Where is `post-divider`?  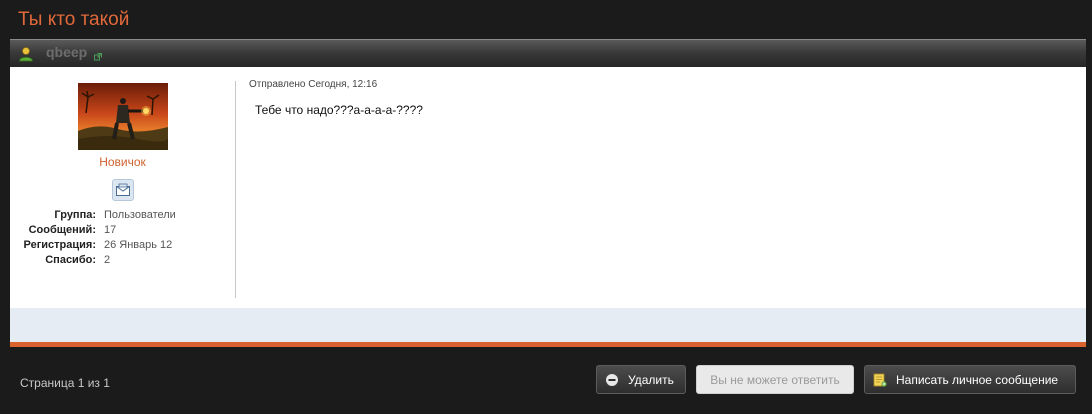
post-divider is located at coordinates (235, 189).